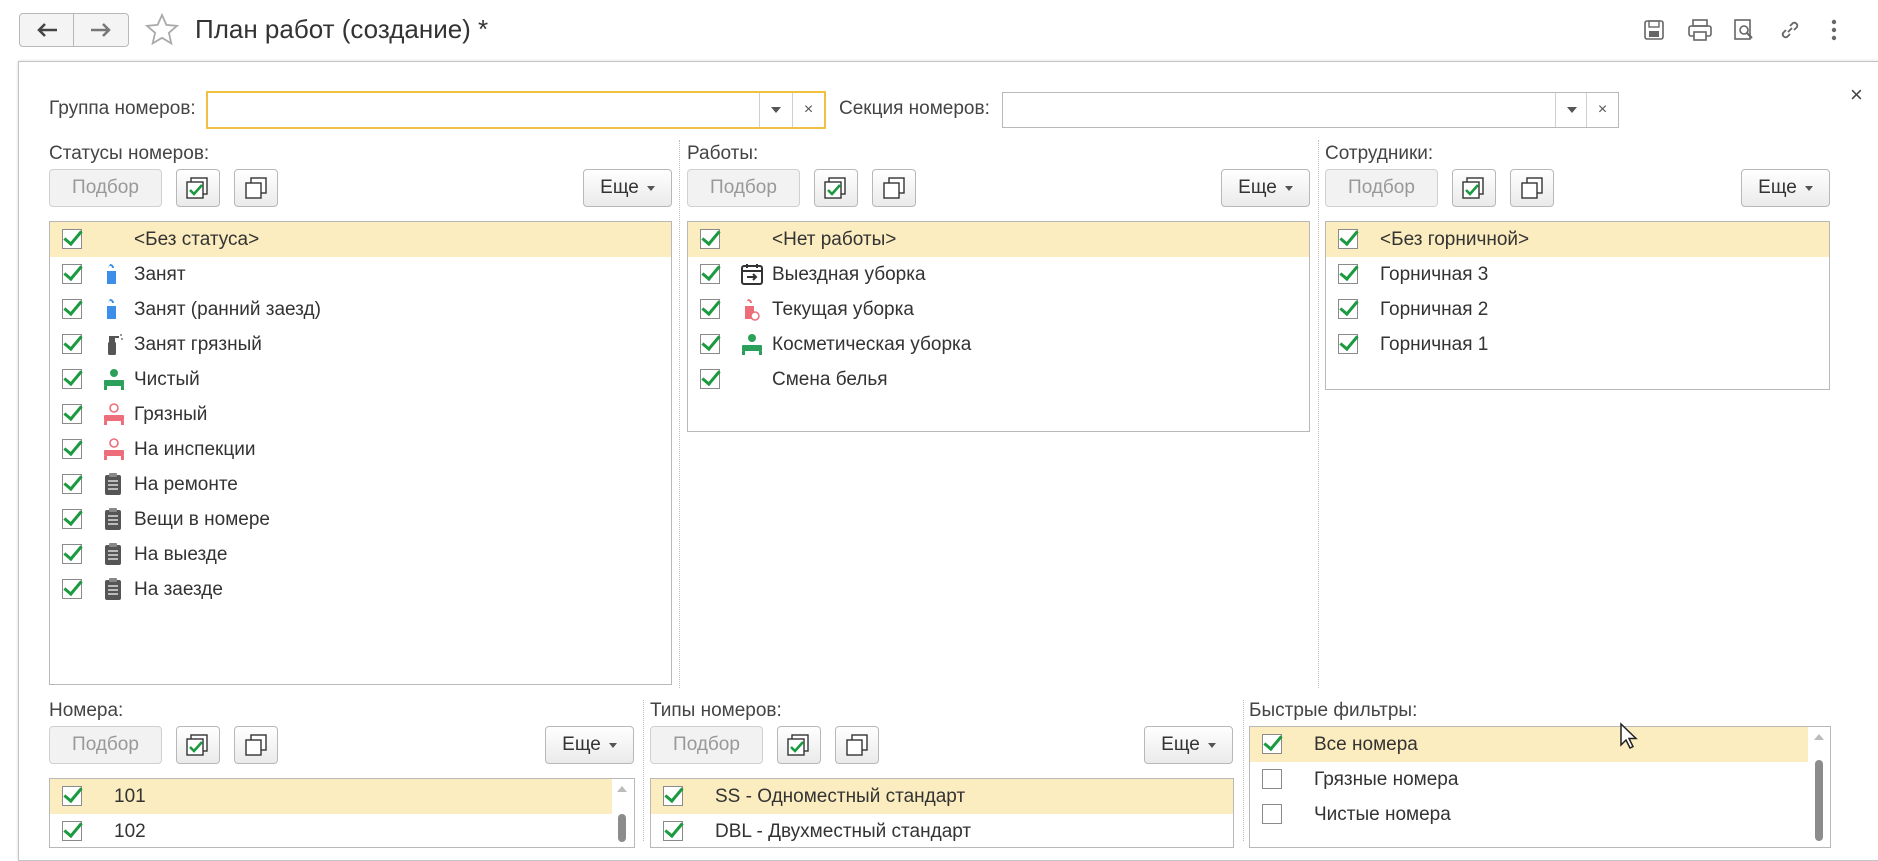  Describe the element at coordinates (198, 188) in the screenshot. I see `statuses-check-all-button` at that location.